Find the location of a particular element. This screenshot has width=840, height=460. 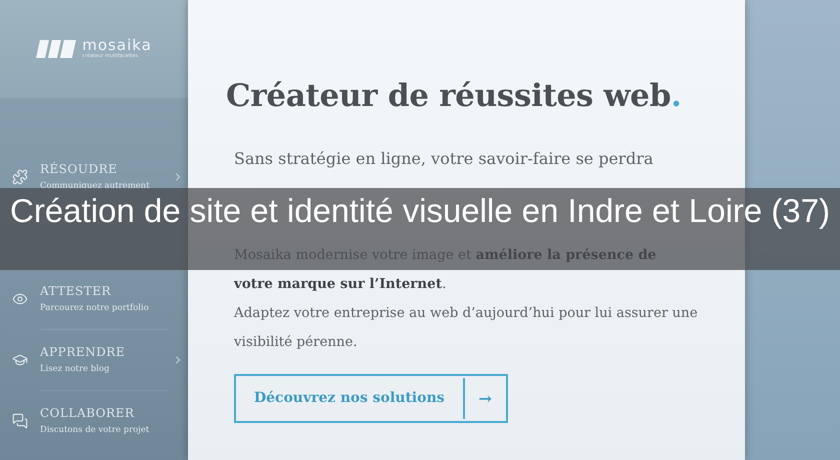

nav-title: COLLABORER is located at coordinates (104, 413).